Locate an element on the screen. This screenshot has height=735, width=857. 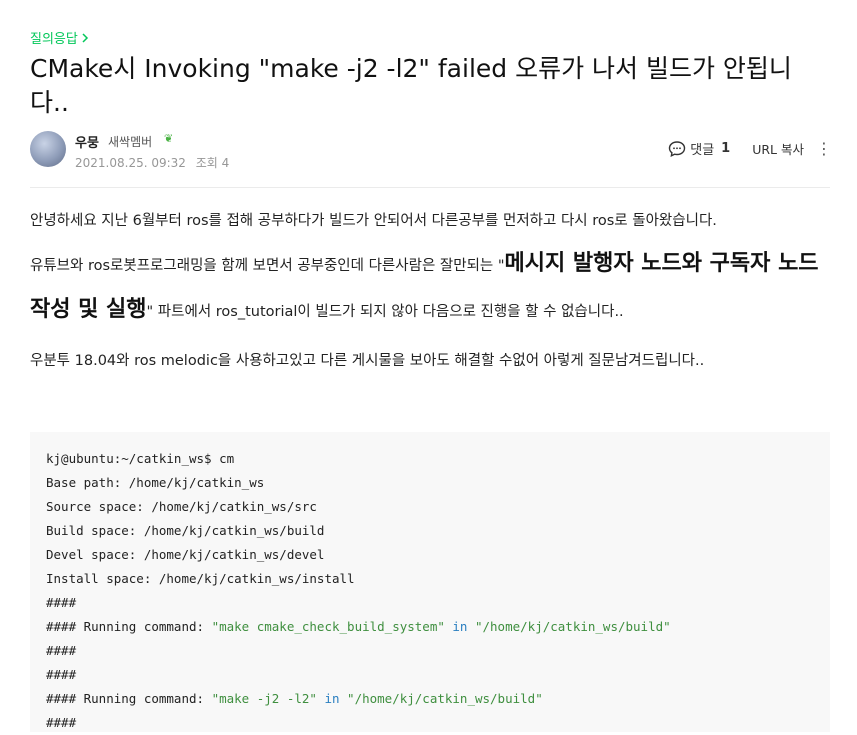
category-label: 질의응답 is located at coordinates (54, 39).